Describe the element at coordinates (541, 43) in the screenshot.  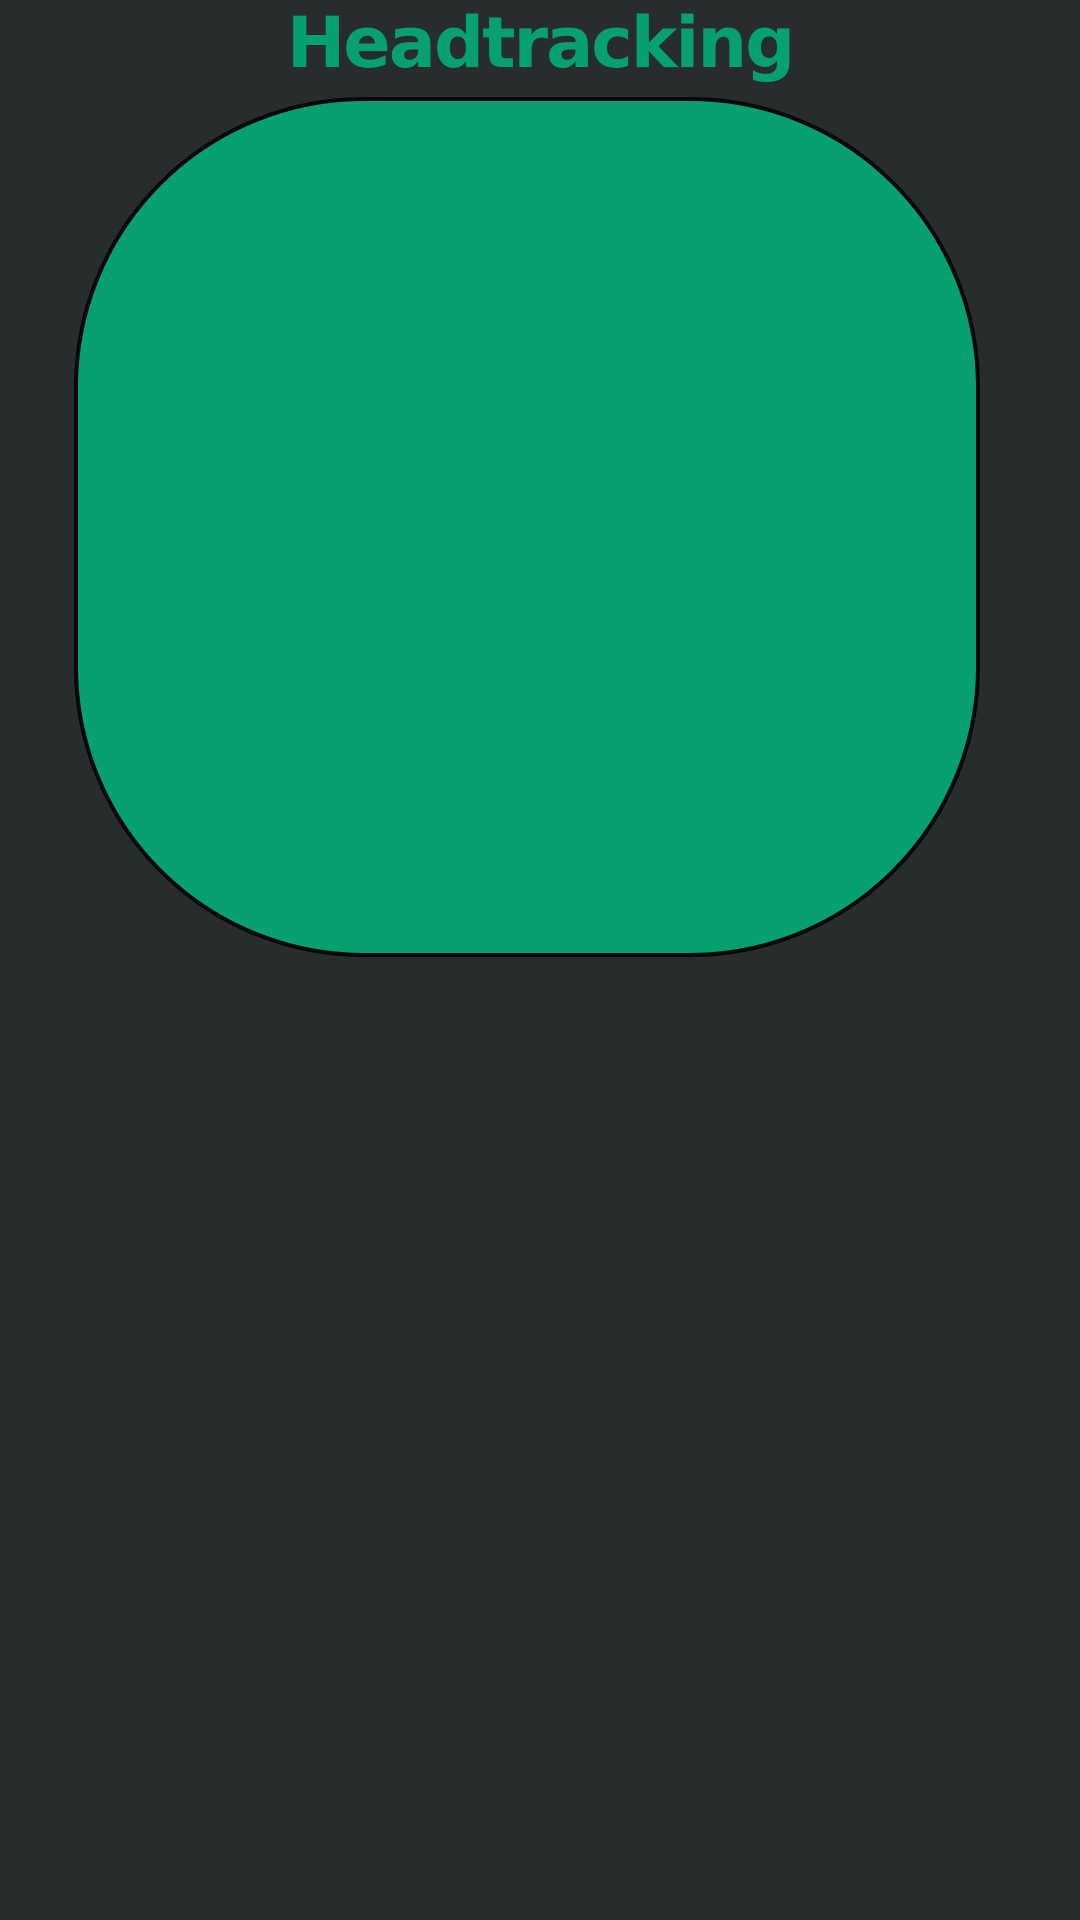
I see `page-title: Headtracking` at that location.